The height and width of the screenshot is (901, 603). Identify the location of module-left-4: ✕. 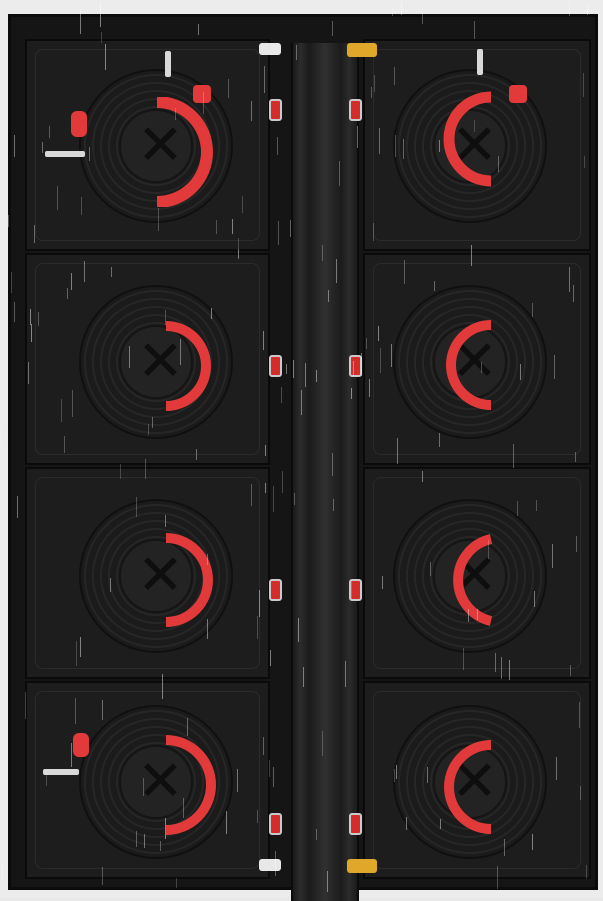
(147, 780).